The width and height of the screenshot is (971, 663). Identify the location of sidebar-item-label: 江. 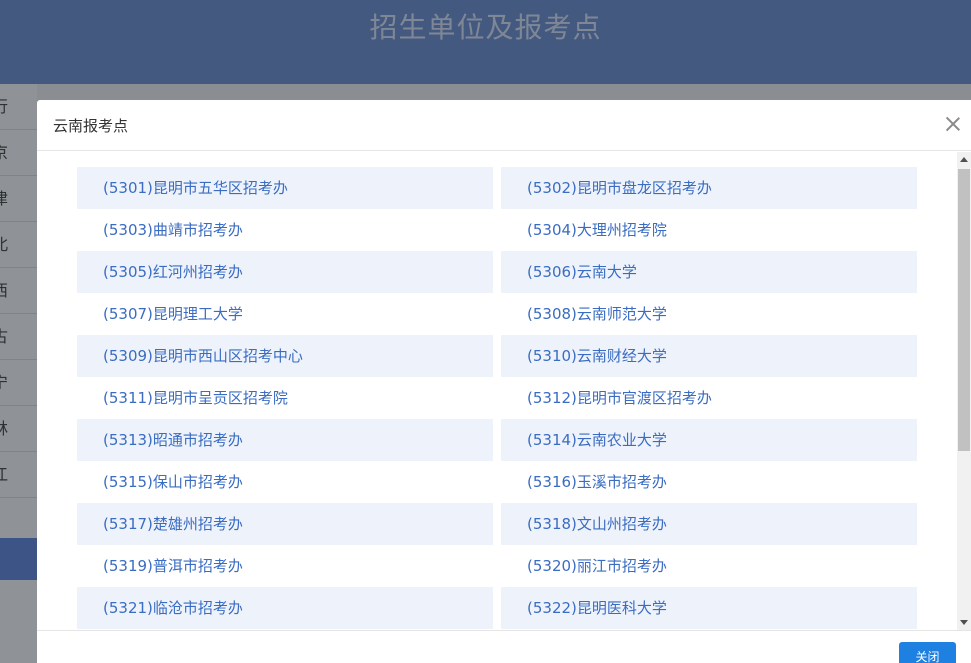
(4, 474).